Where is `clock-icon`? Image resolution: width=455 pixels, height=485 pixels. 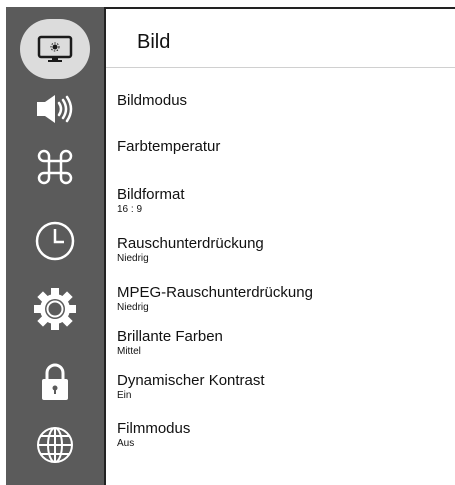 clock-icon is located at coordinates (55, 241).